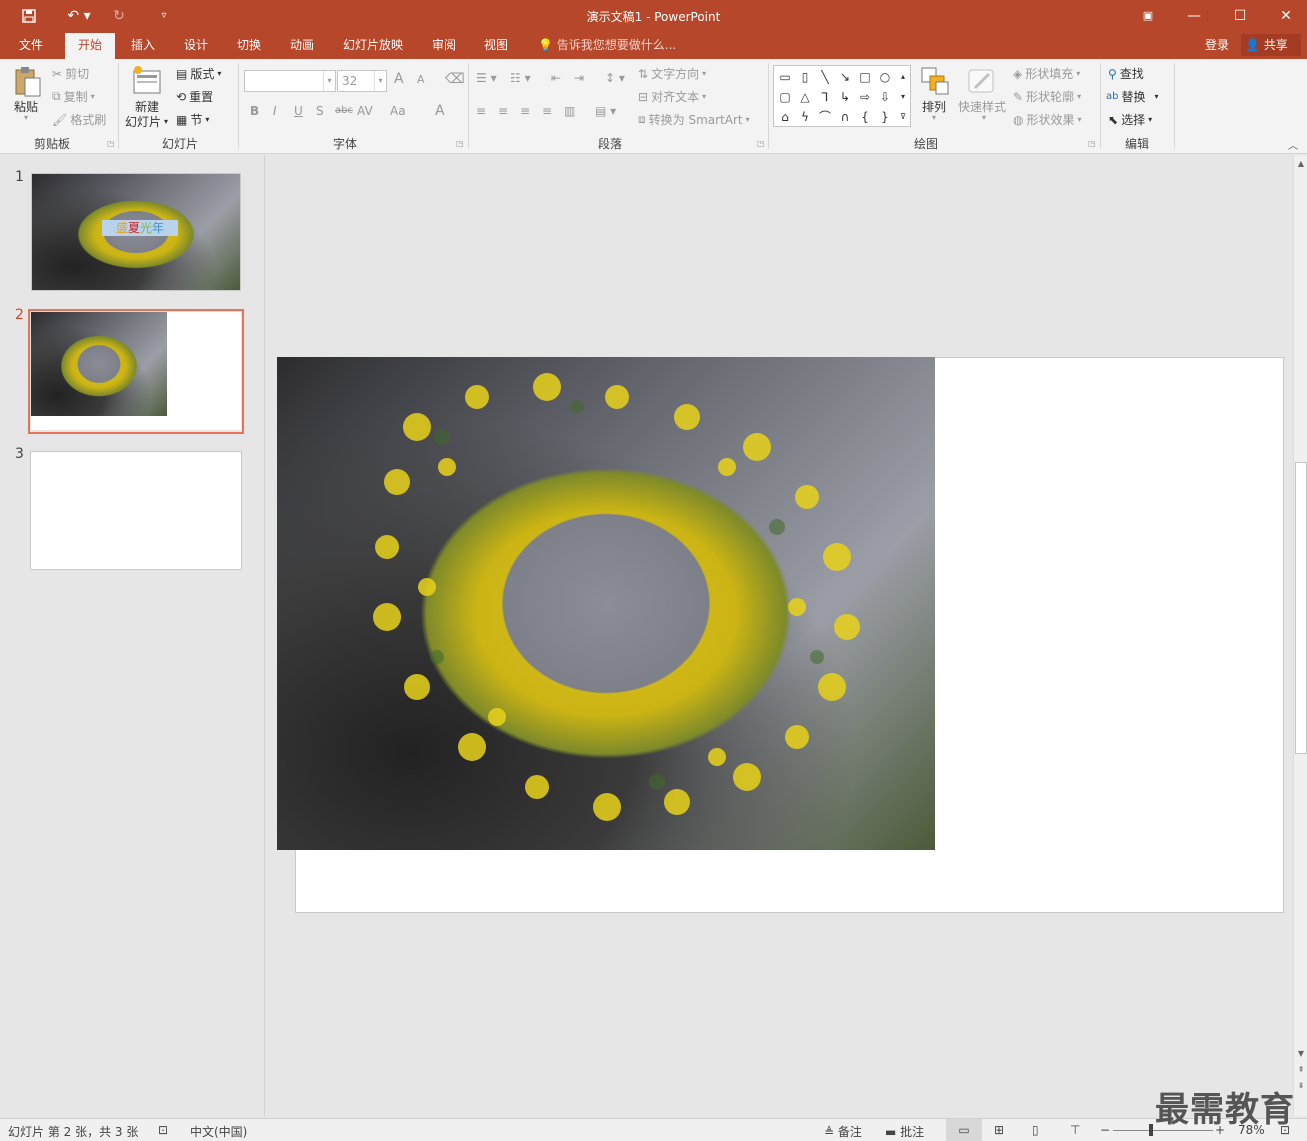 This screenshot has height=1141, width=1307. Describe the element at coordinates (1132, 96) in the screenshot. I see `replace-button: ab 替换 ▾` at that location.